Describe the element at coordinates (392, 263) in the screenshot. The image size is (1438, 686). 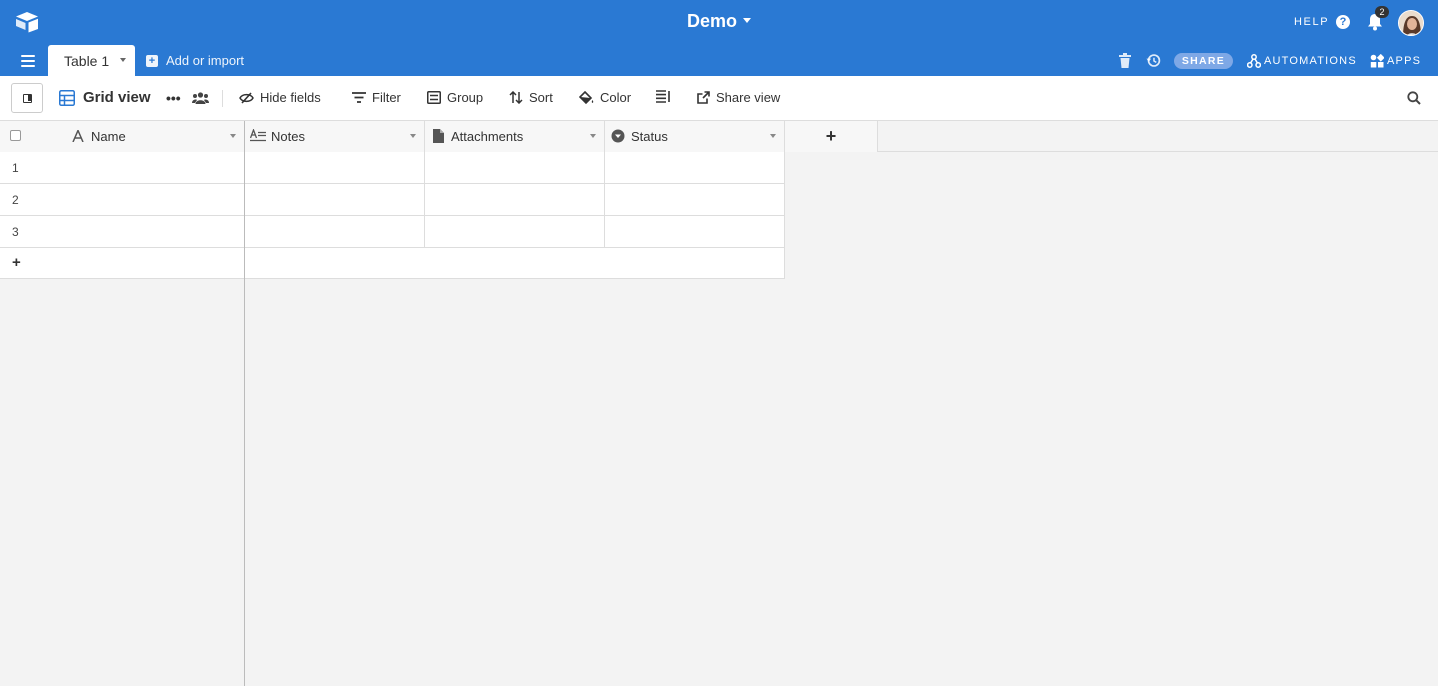
I see `add-row-button: +` at that location.